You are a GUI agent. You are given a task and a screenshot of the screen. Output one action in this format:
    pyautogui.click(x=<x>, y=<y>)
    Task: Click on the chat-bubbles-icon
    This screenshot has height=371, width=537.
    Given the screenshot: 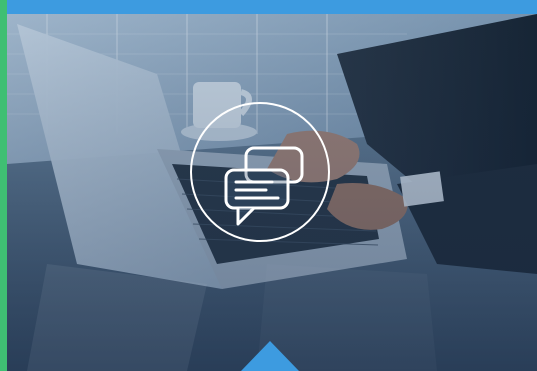 What is the action you would take?
    pyautogui.click(x=264, y=186)
    